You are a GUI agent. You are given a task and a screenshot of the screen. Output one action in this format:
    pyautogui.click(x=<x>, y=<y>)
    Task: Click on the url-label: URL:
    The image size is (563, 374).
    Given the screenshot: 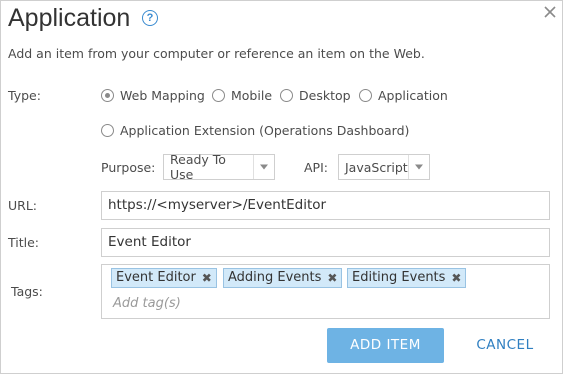 What is the action you would take?
    pyautogui.click(x=23, y=205)
    